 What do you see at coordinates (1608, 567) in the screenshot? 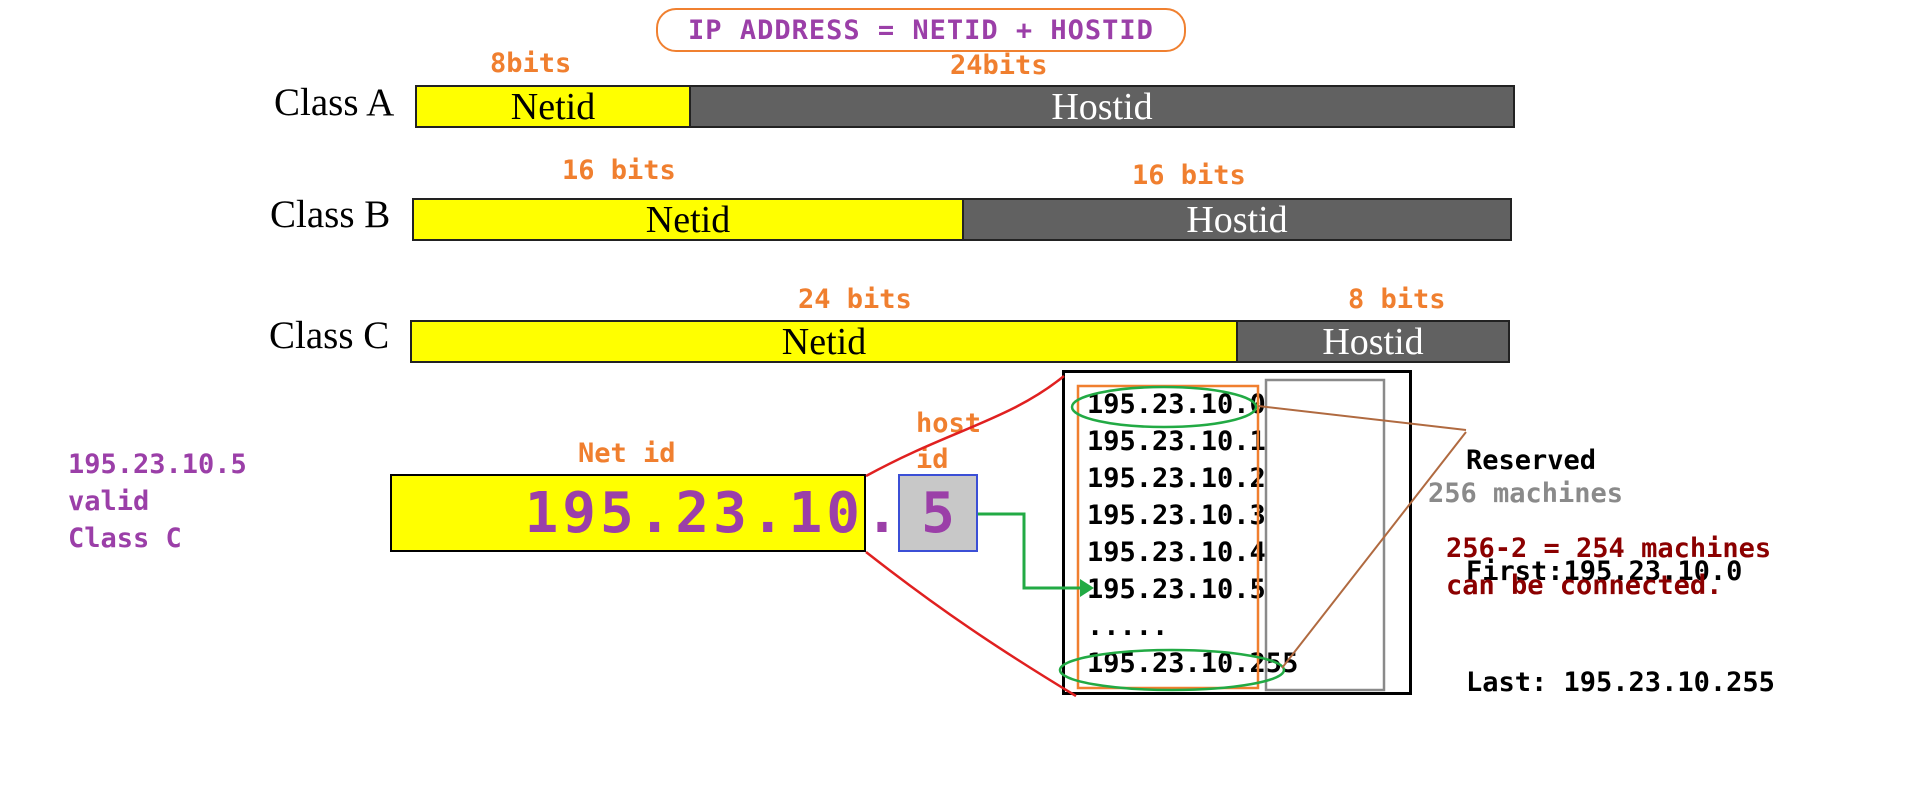
I see `connectable-note: 256-2 = 254 machines can be connected.` at bounding box center [1608, 567].